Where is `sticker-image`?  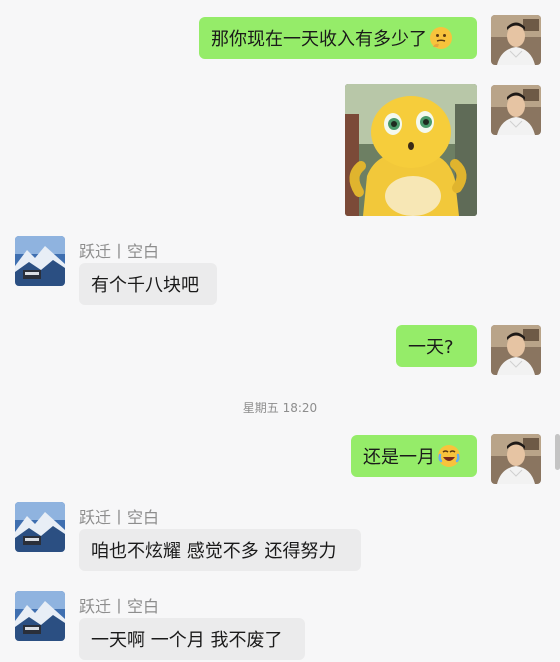 sticker-image is located at coordinates (411, 150).